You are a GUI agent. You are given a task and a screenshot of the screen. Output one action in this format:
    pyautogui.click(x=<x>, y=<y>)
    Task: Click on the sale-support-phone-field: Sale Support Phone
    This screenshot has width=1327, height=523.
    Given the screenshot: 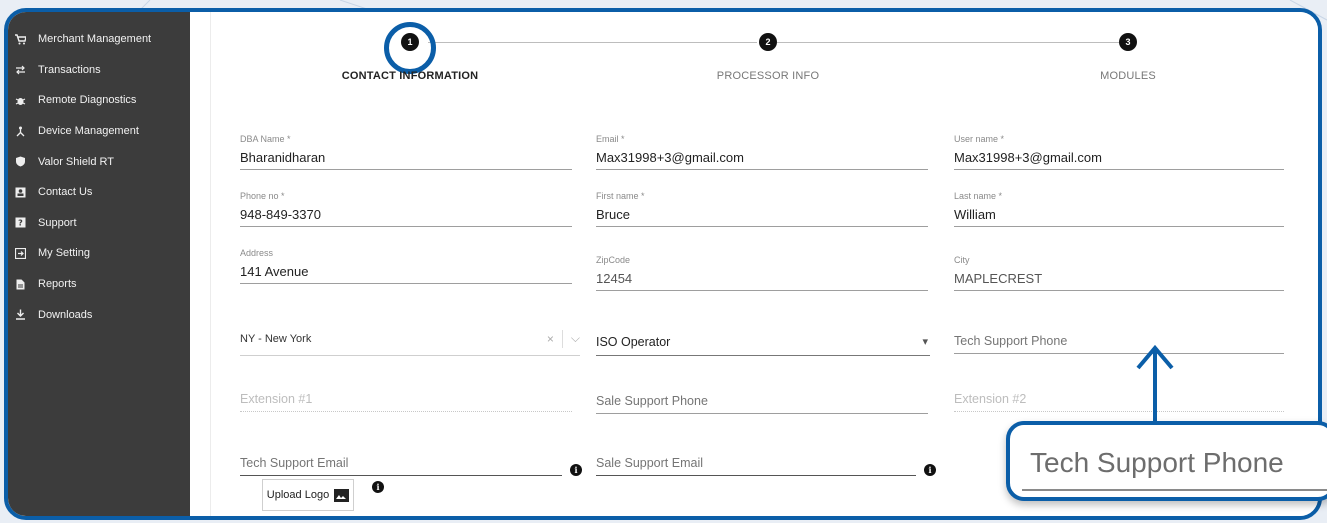 What is the action you would take?
    pyautogui.click(x=762, y=402)
    